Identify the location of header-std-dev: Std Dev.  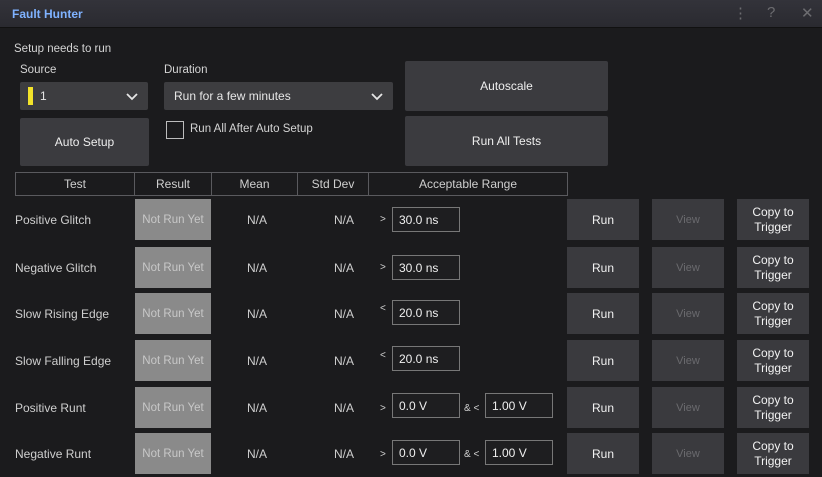
(333, 184).